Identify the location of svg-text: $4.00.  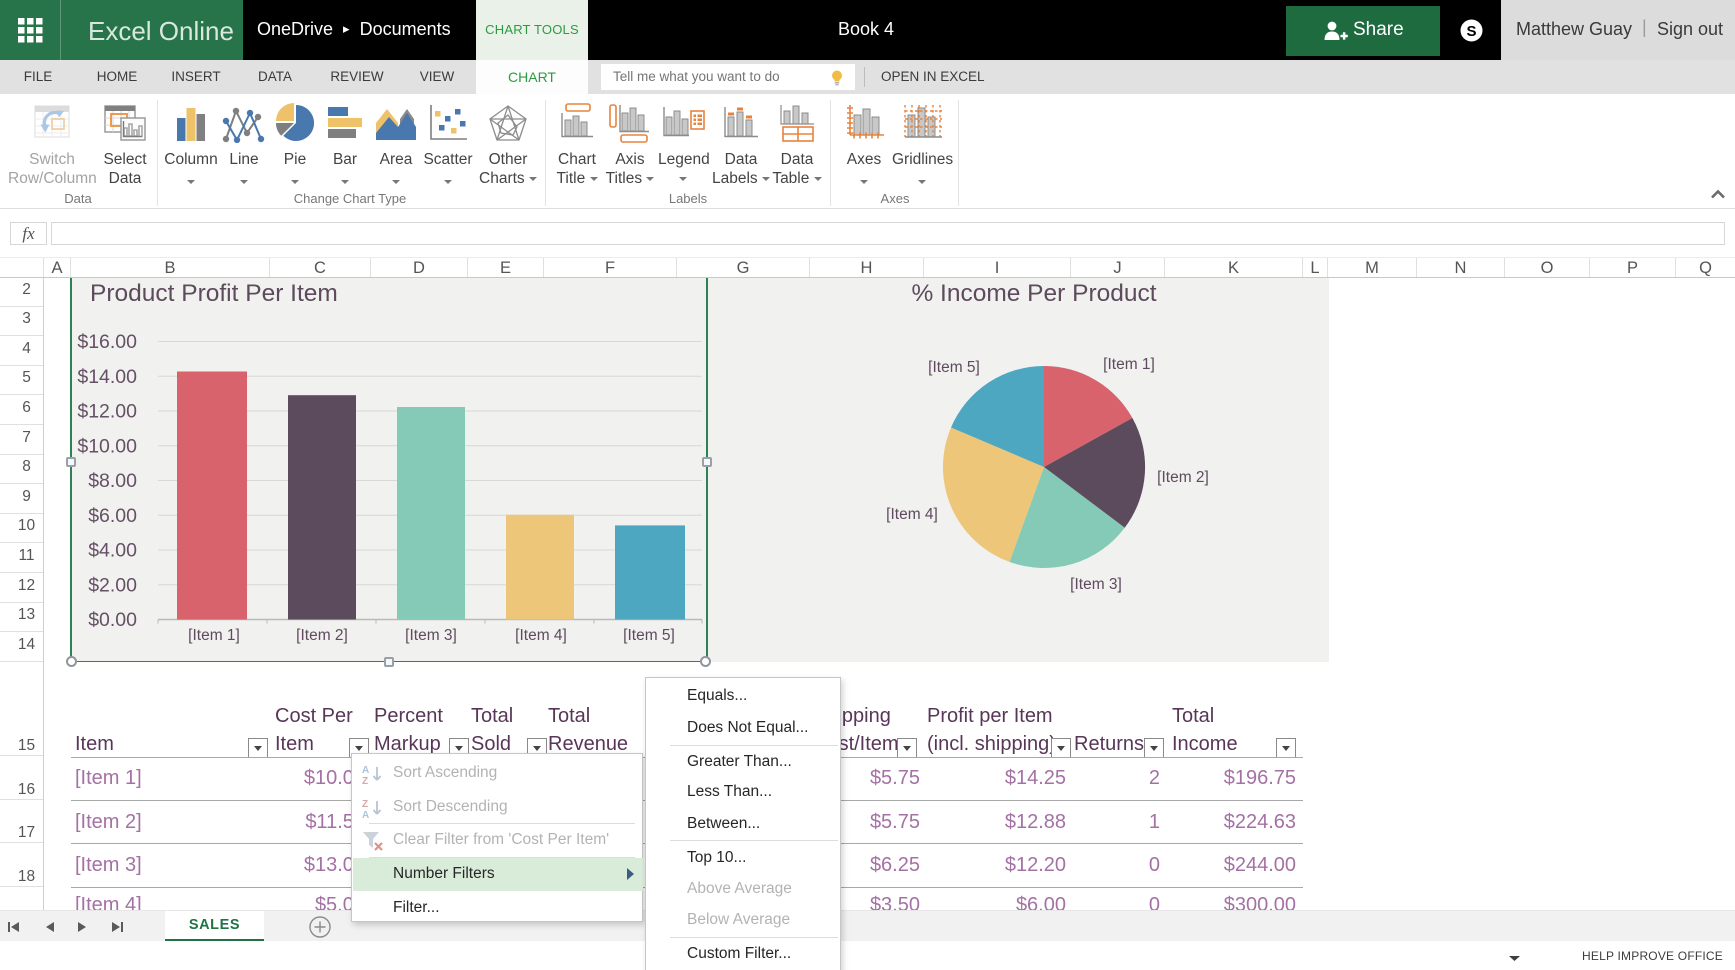
(112, 551).